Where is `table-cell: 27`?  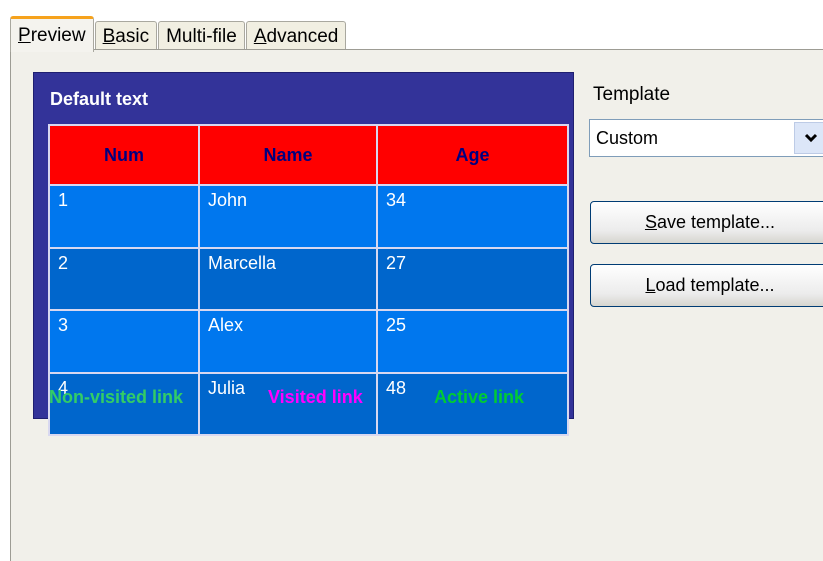
table-cell: 27 is located at coordinates (472, 278).